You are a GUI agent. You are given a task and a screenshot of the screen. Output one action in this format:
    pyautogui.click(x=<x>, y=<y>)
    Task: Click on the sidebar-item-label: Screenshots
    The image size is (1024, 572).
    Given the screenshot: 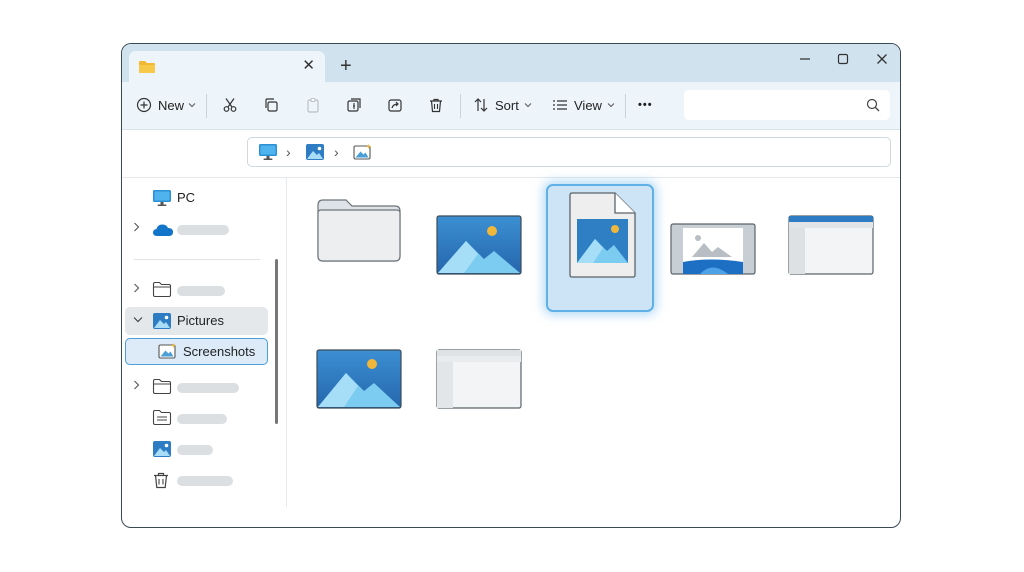 What is the action you would take?
    pyautogui.click(x=219, y=351)
    